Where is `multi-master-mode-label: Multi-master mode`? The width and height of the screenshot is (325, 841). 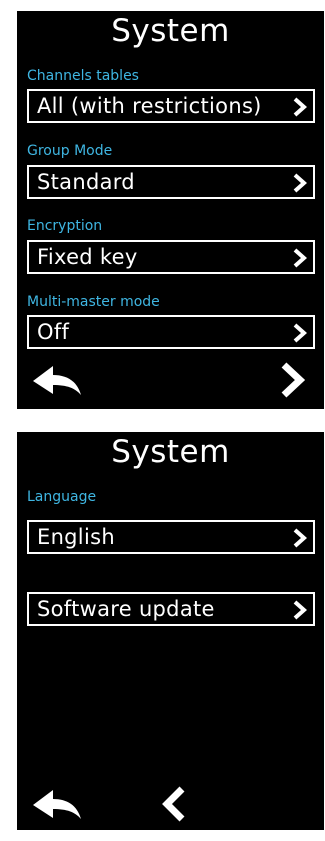 multi-master-mode-label: Multi-master mode is located at coordinates (93, 302).